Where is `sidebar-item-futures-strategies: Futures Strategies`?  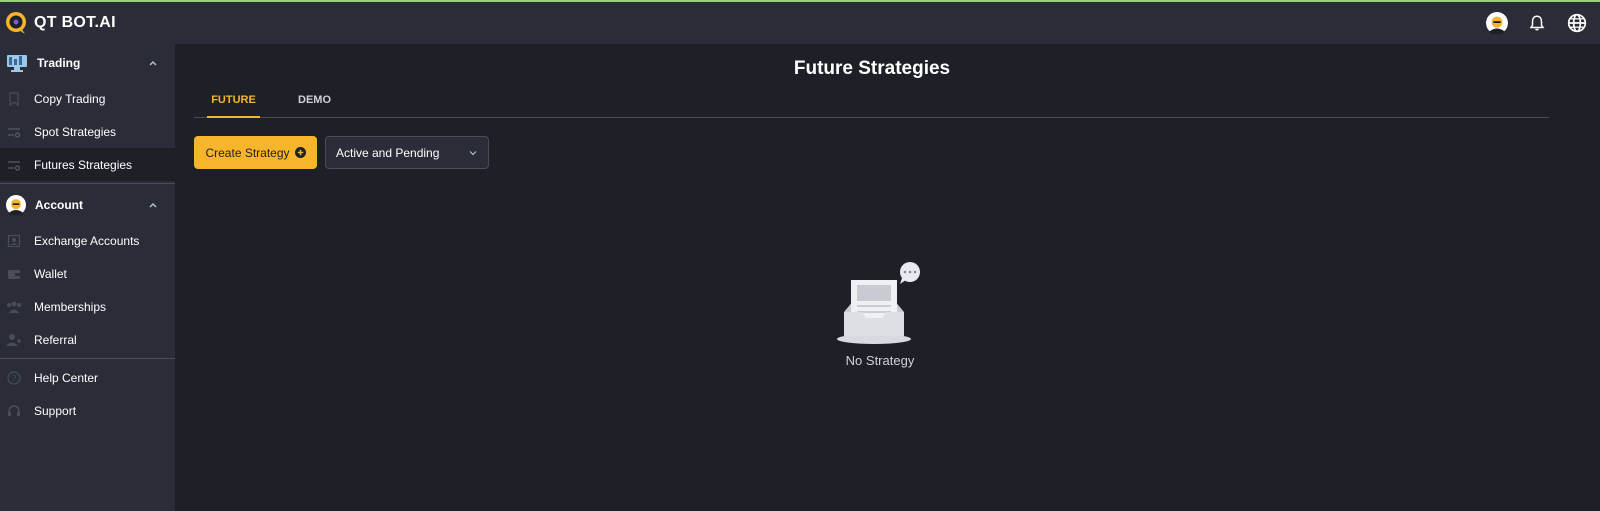 sidebar-item-futures-strategies: Futures Strategies is located at coordinates (87, 164).